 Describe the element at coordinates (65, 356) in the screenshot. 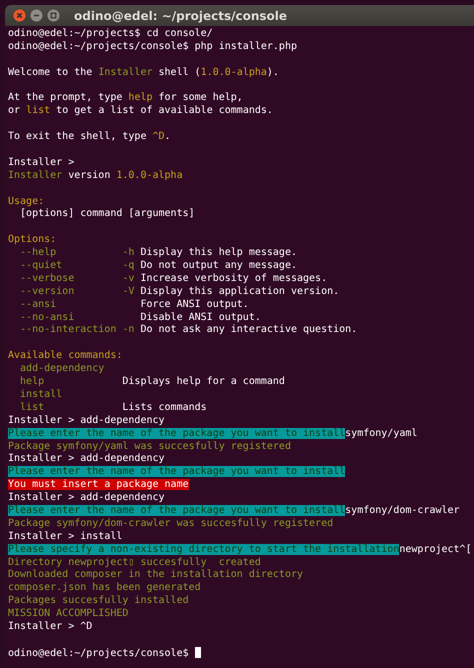

I see `terminal-line: Available commands:` at that location.